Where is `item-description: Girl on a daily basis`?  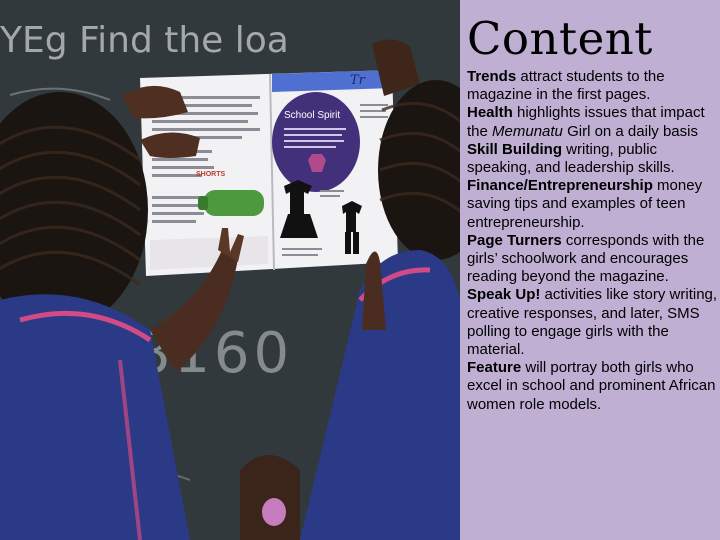 item-description: Girl on a daily basis is located at coordinates (630, 131).